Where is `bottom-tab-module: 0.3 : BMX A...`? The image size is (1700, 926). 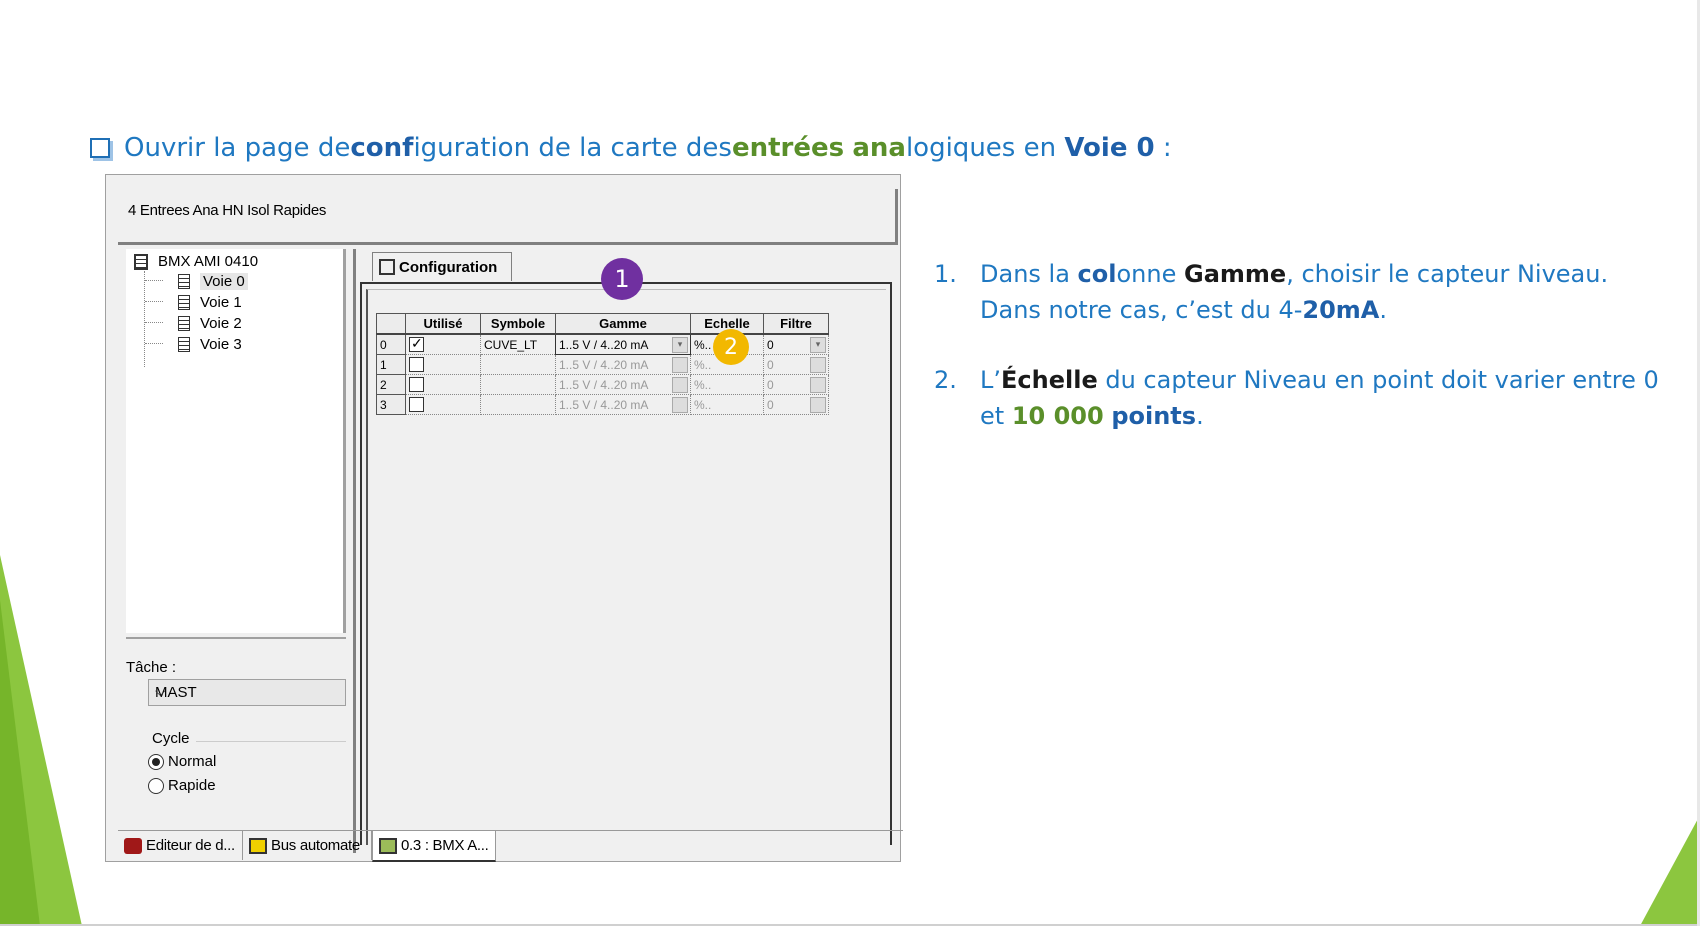
bottom-tab-module: 0.3 : BMX A... is located at coordinates (434, 846).